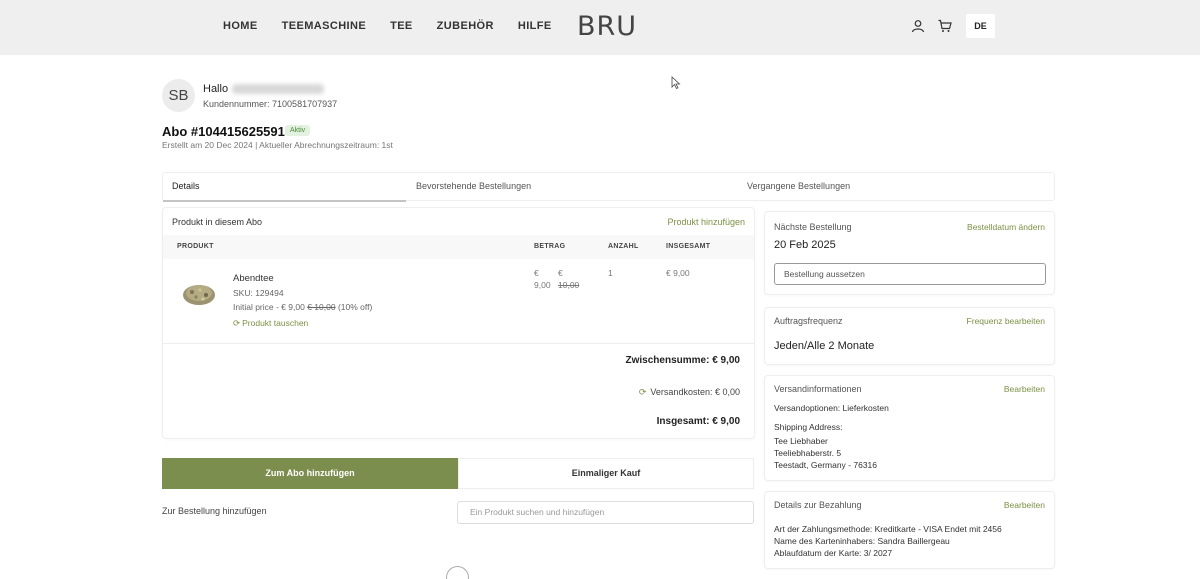 Image resolution: width=1200 pixels, height=579 pixels. Describe the element at coordinates (805, 245) in the screenshot. I see `next-order-date: 20 Feb 2025` at that location.